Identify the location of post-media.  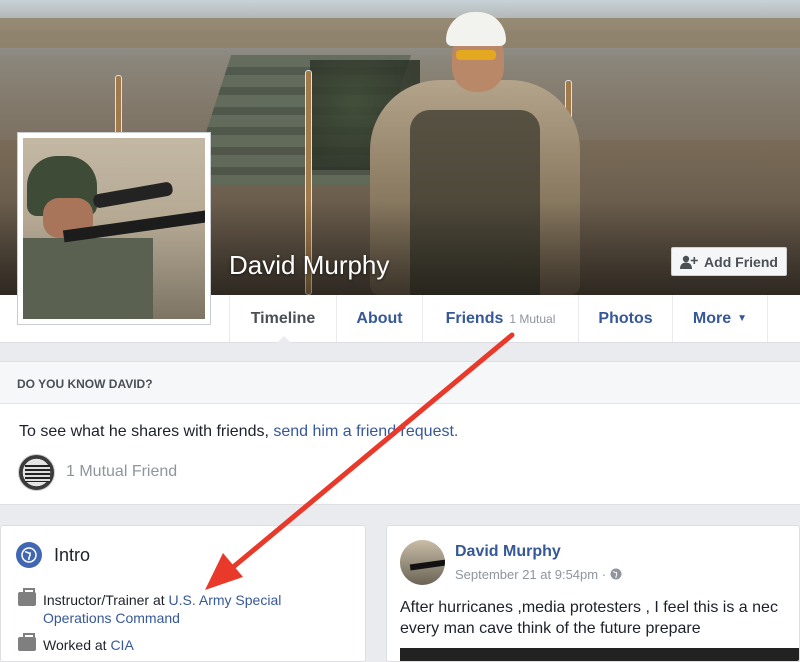
(599, 654).